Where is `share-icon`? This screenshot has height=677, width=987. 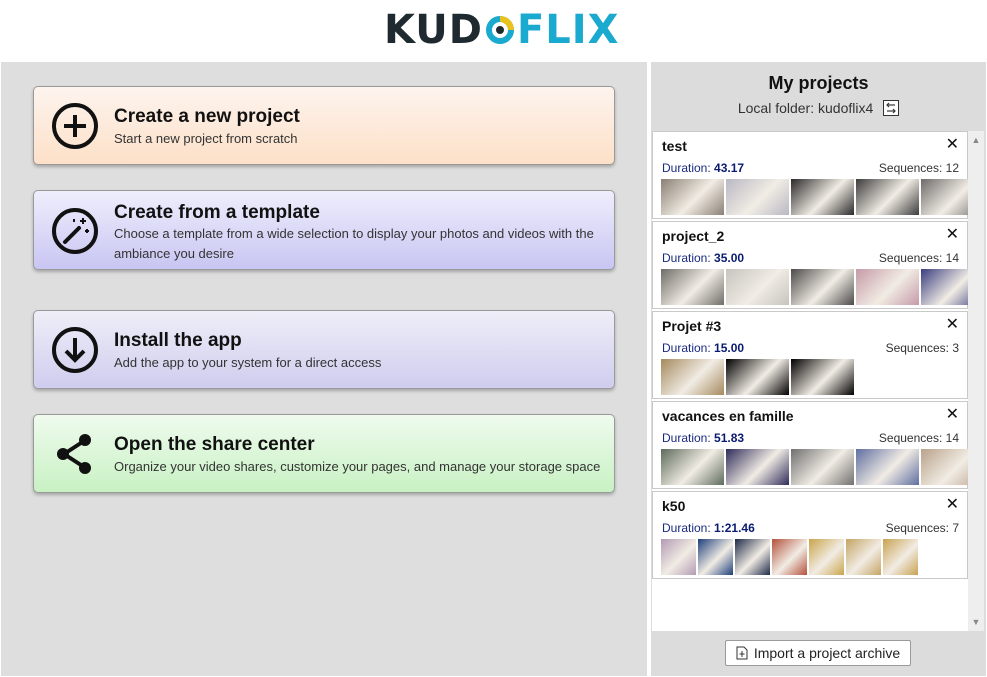
share-icon is located at coordinates (74, 454).